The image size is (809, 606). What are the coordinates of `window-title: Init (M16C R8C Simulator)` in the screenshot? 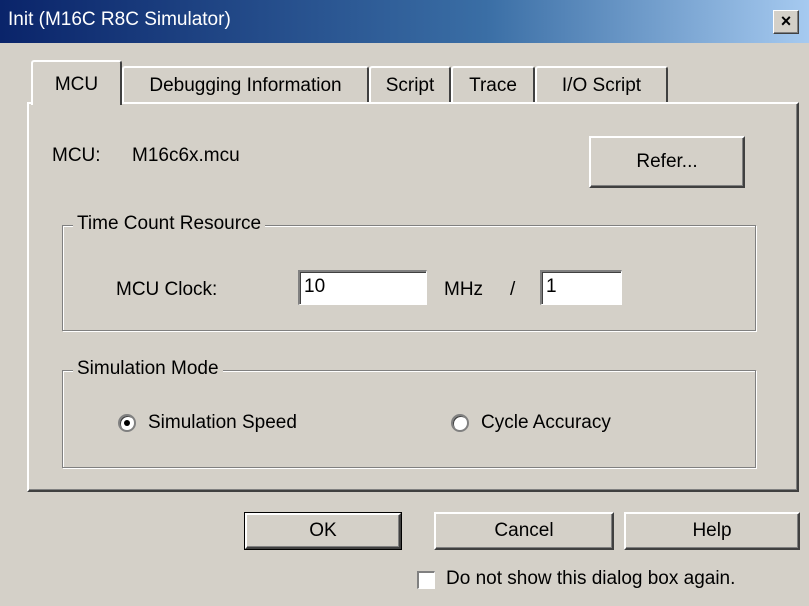 It's located at (119, 19).